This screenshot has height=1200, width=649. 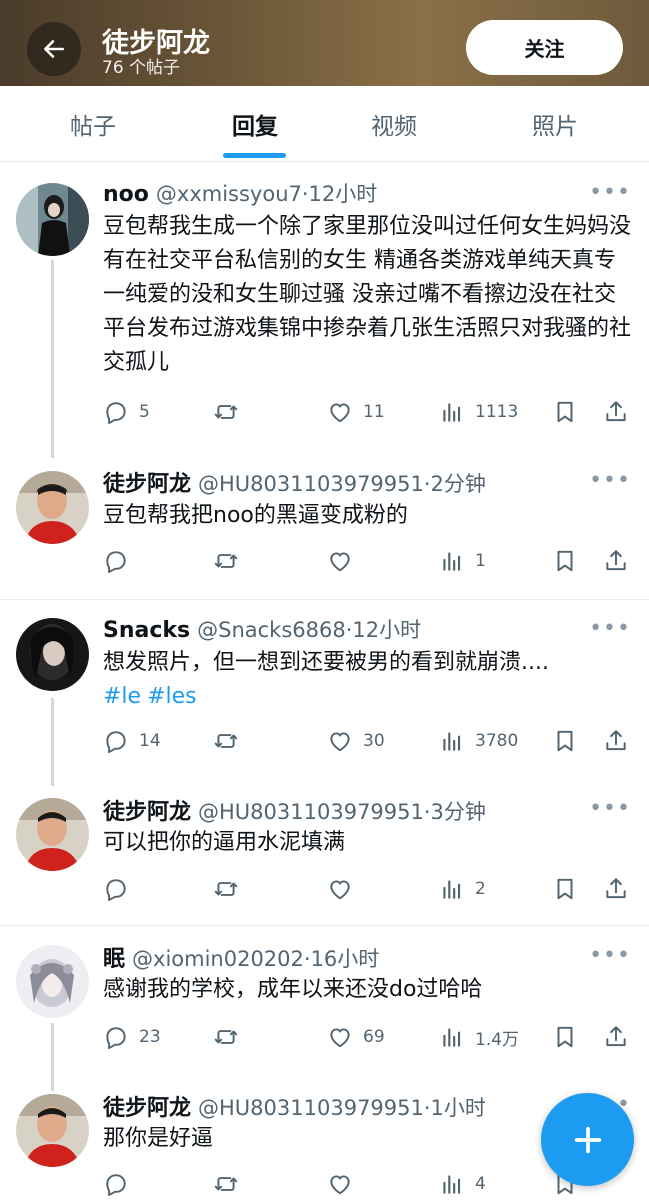 I want to click on back-button, so click(x=54, y=49).